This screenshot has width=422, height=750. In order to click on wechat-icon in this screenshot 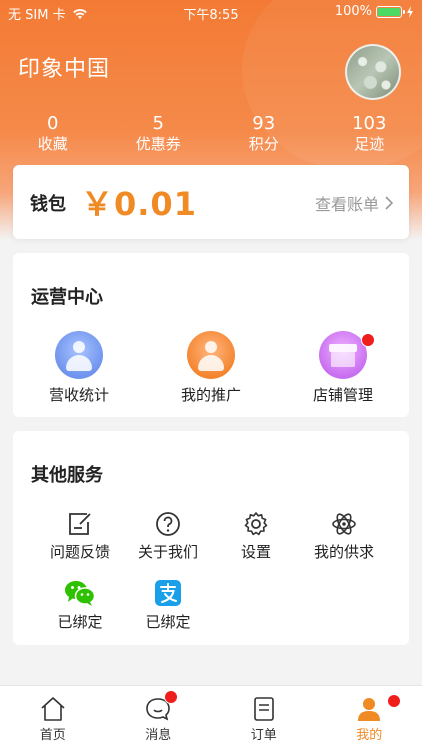, I will do `click(80, 593)`.